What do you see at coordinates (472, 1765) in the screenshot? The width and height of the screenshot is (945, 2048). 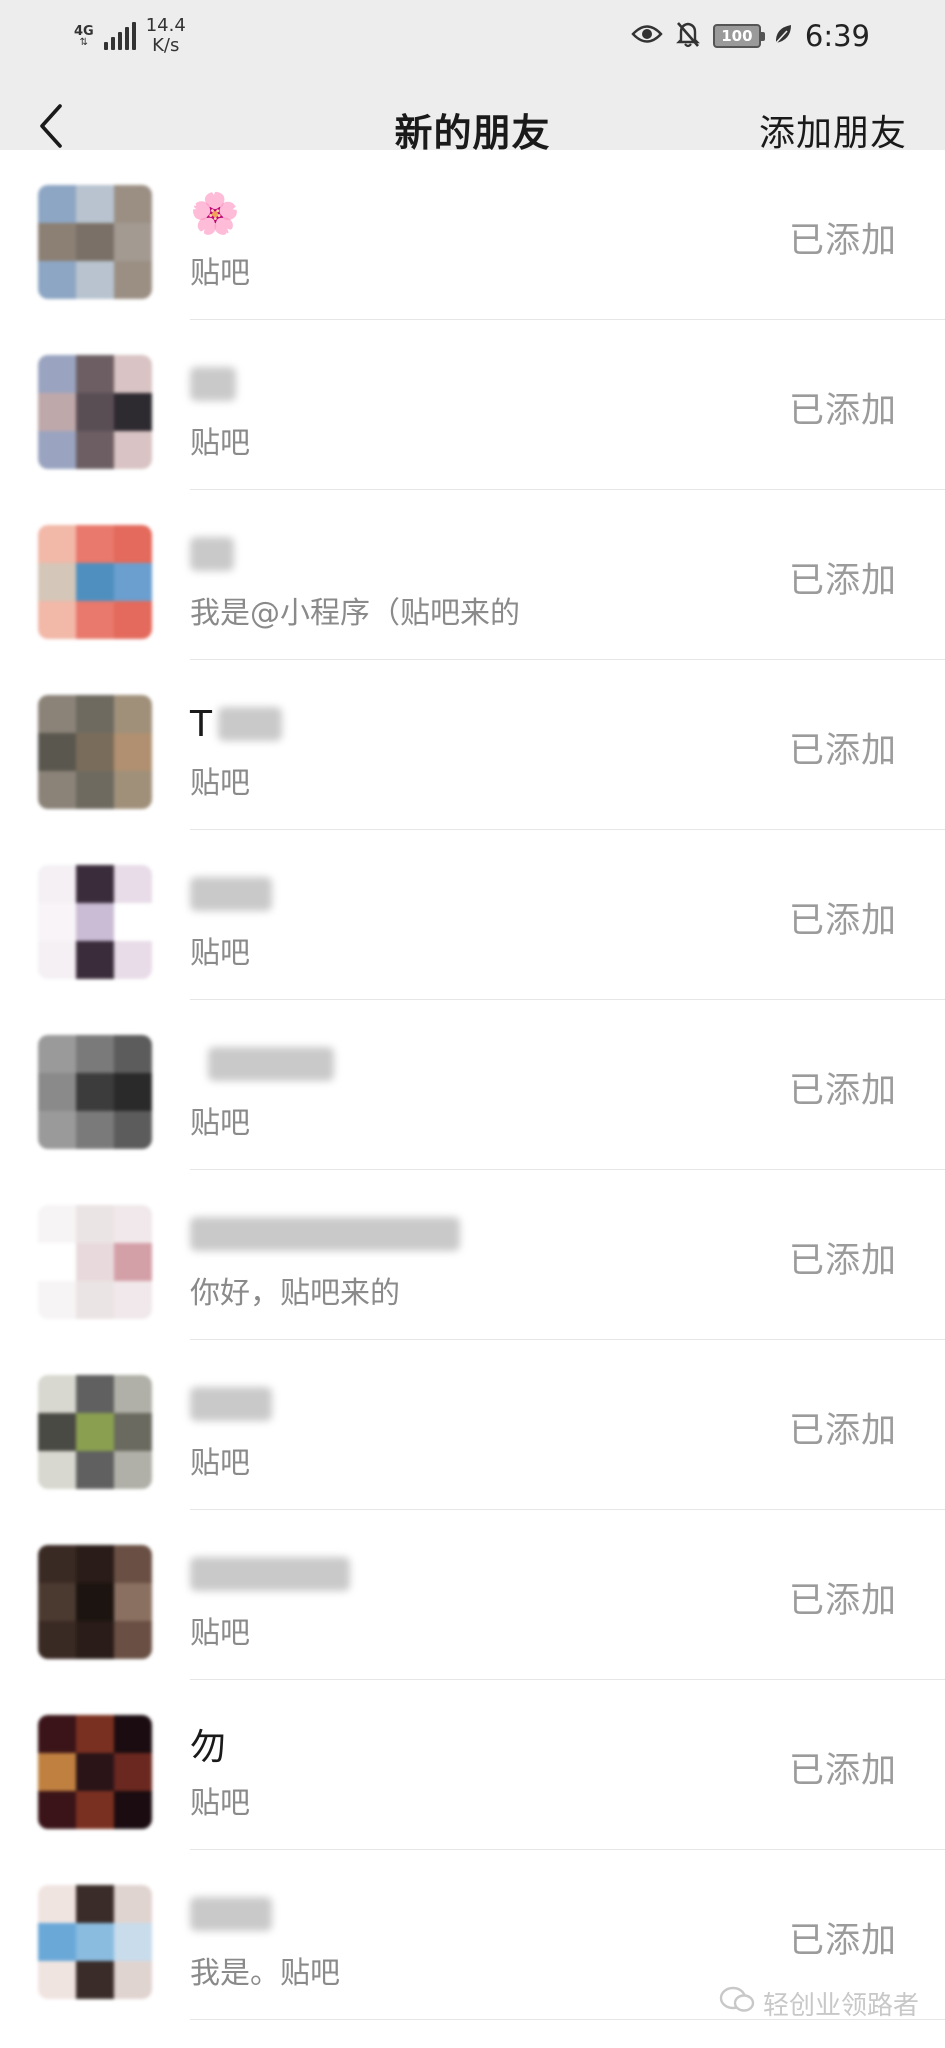 I see `friend-row: 勿 贴吧 已添加` at bounding box center [472, 1765].